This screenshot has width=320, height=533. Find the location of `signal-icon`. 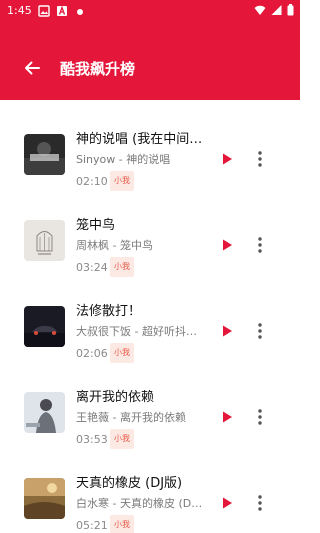

signal-icon is located at coordinates (276, 10).